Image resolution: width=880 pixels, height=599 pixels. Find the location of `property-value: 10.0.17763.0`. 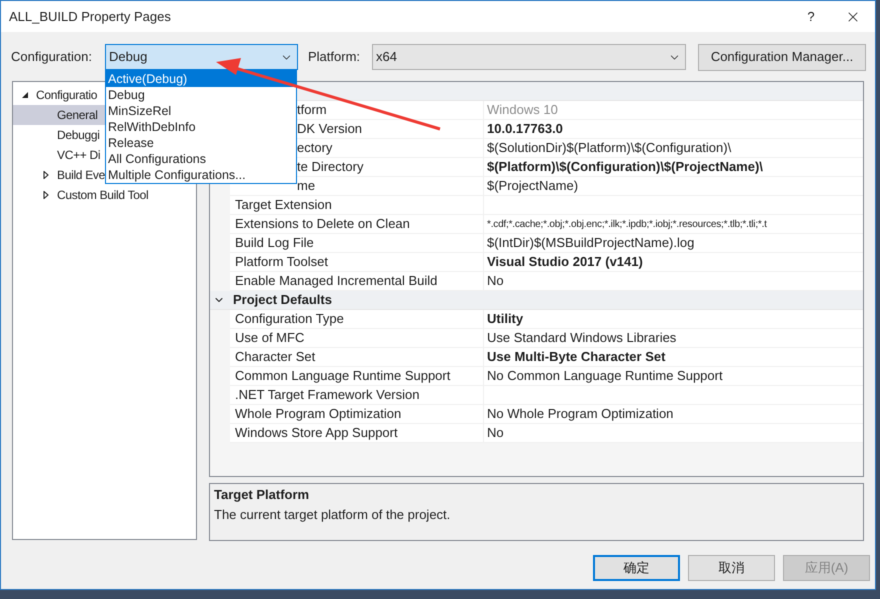

property-value: 10.0.17763.0 is located at coordinates (673, 129).